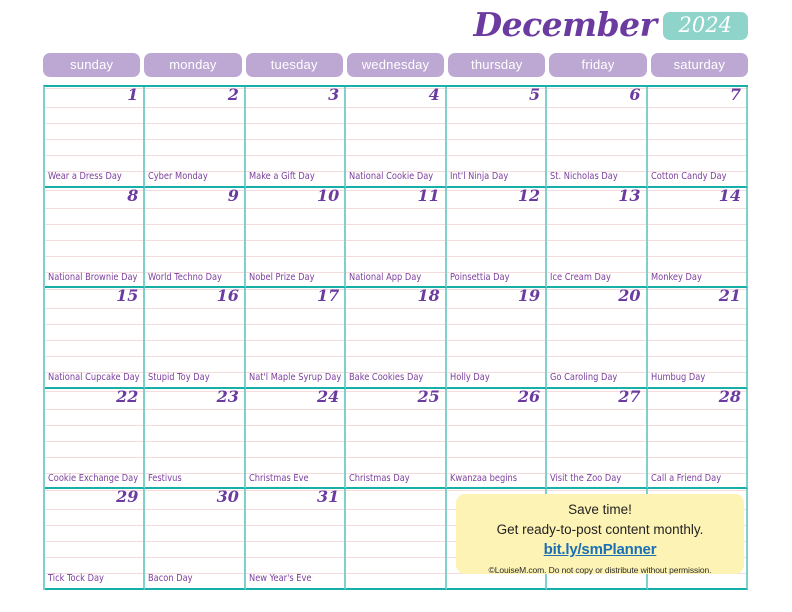 The height and width of the screenshot is (612, 792). Describe the element at coordinates (629, 297) in the screenshot. I see `day-number: 20` at that location.